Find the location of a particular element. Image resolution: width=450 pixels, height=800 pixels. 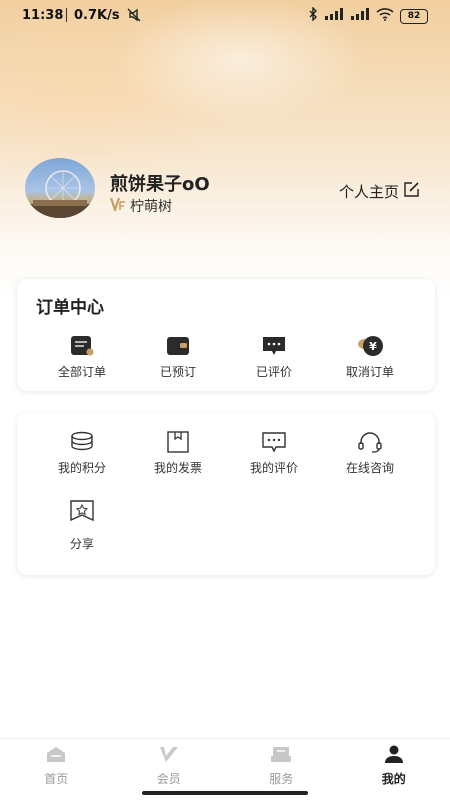

mute-icon is located at coordinates (134, 17).